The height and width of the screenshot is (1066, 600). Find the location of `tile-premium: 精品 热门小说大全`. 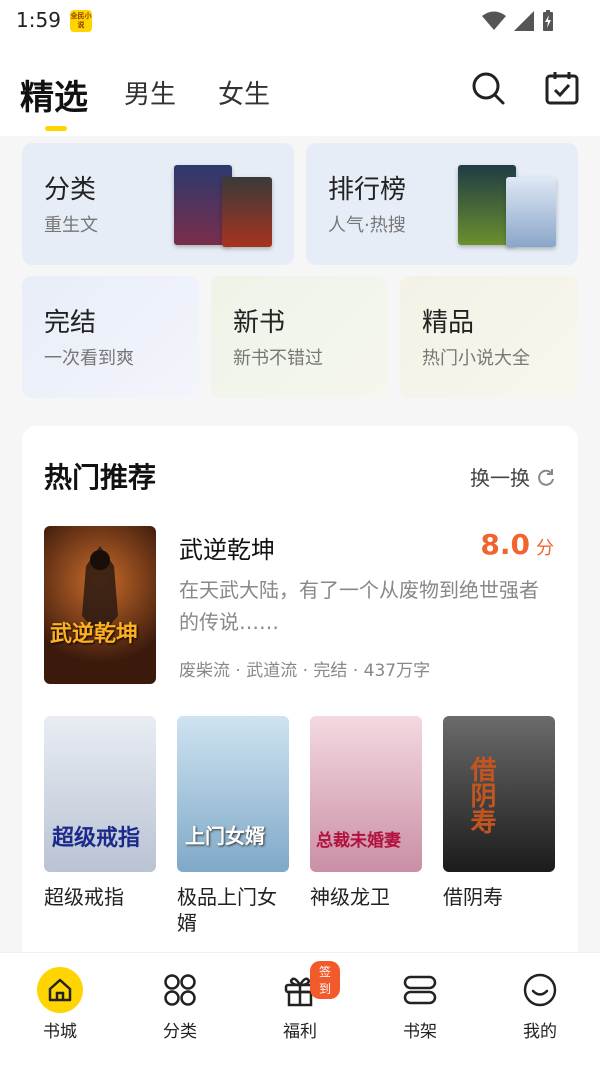

tile-premium: 精品 热门小说大全 is located at coordinates (489, 337).